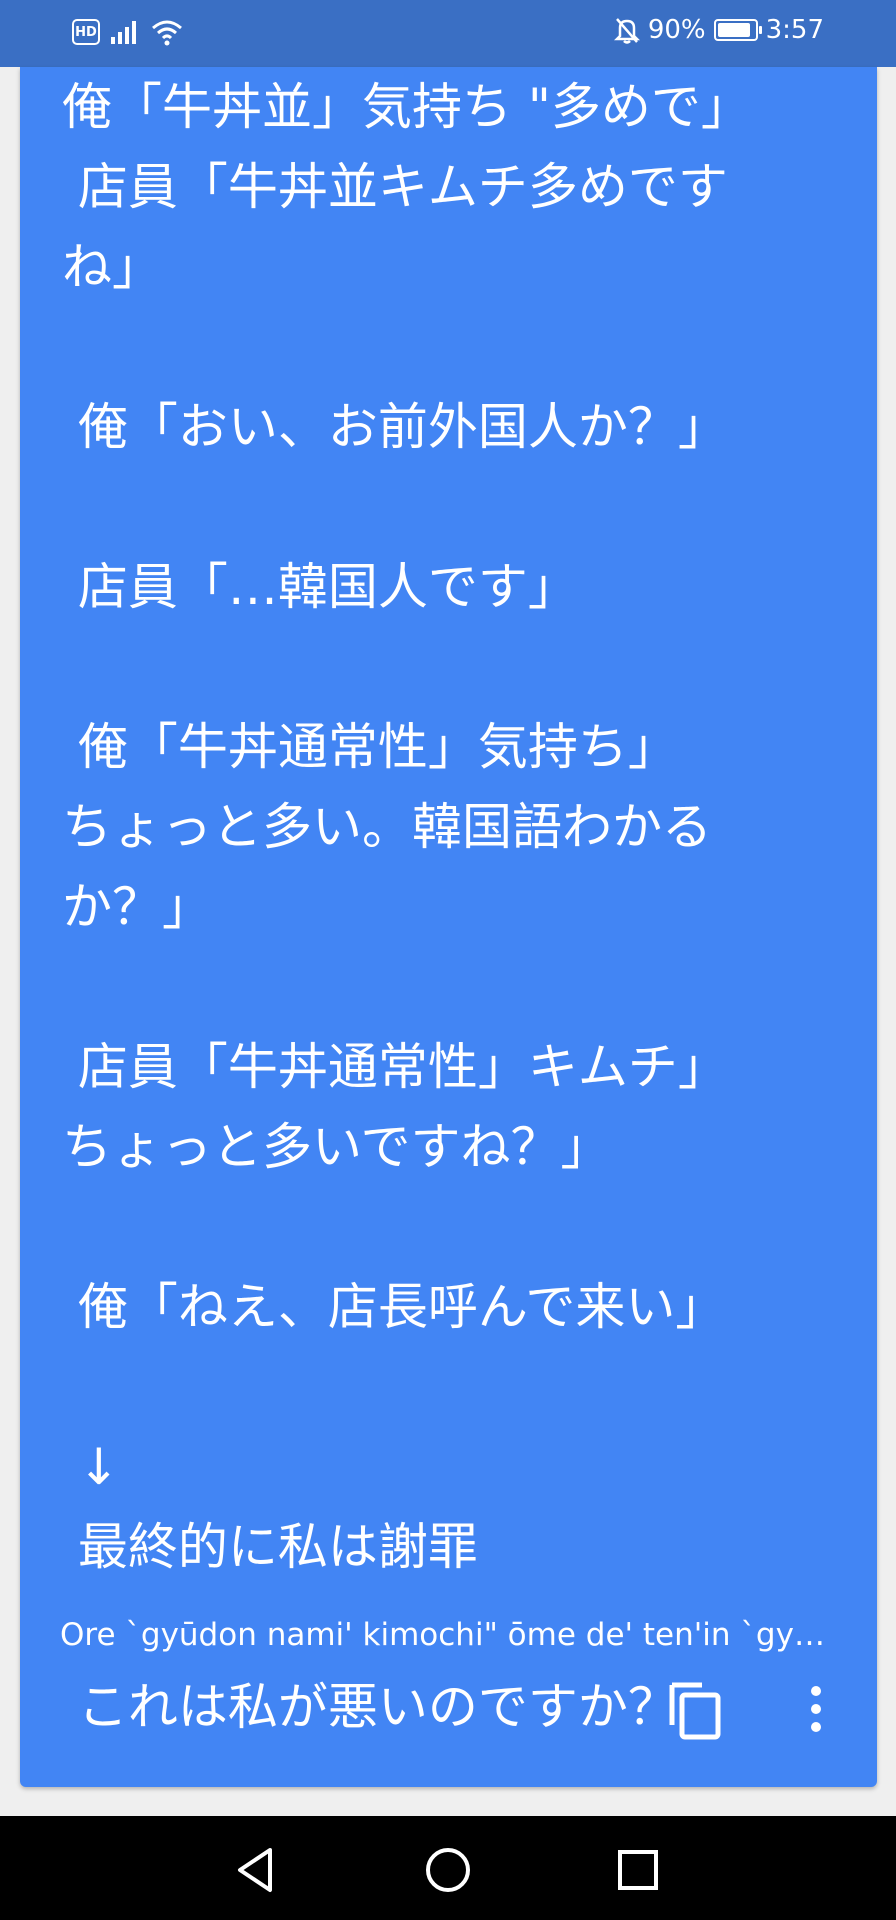  Describe the element at coordinates (733, 30) in the screenshot. I see `battery-fill` at that location.